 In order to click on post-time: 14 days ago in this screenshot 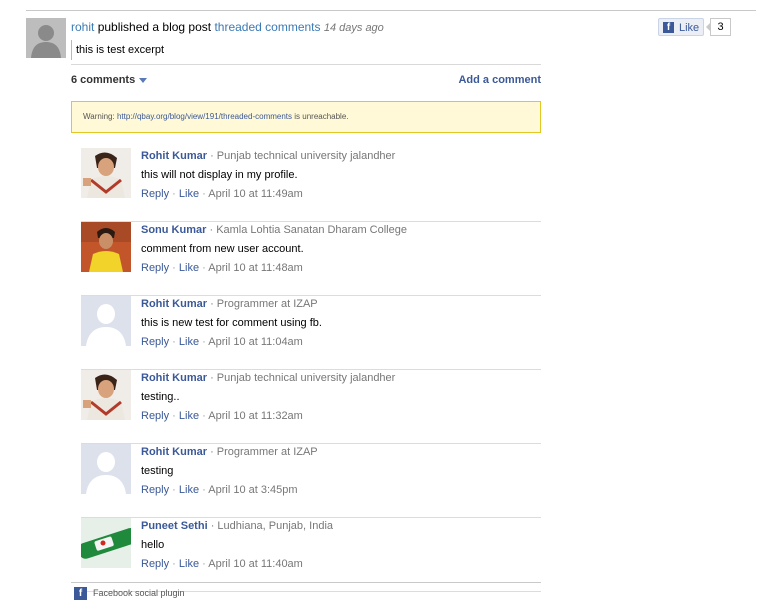, I will do `click(353, 28)`.